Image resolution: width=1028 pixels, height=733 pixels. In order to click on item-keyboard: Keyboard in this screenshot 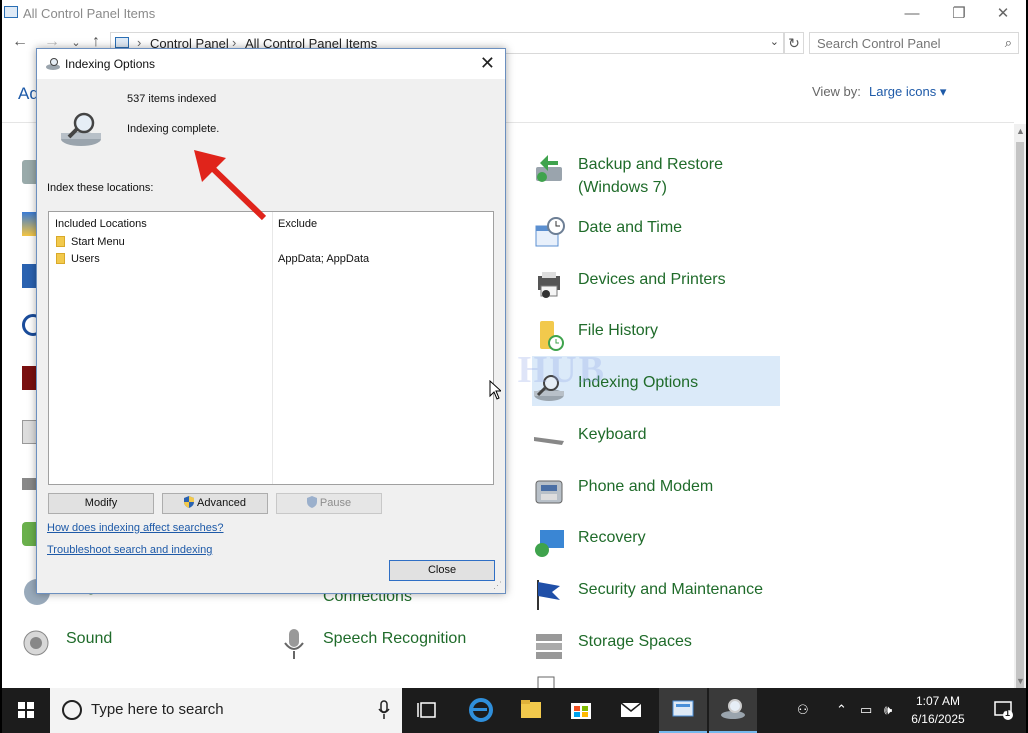, I will do `click(589, 440)`.